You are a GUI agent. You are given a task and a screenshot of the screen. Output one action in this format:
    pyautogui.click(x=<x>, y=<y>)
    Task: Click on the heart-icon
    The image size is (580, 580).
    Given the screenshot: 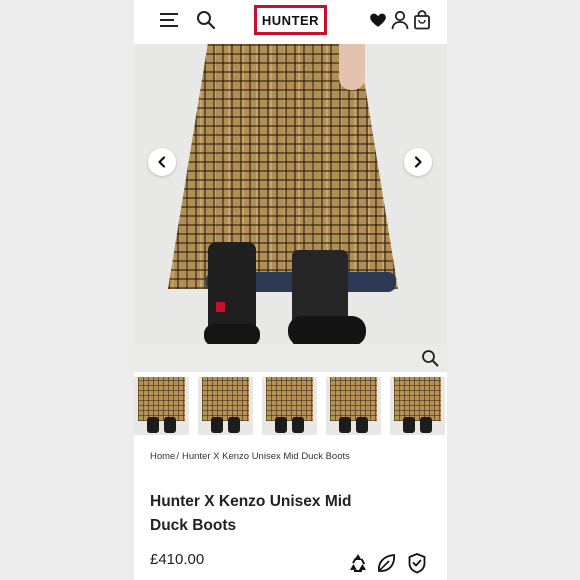 What is the action you would take?
    pyautogui.click(x=378, y=20)
    